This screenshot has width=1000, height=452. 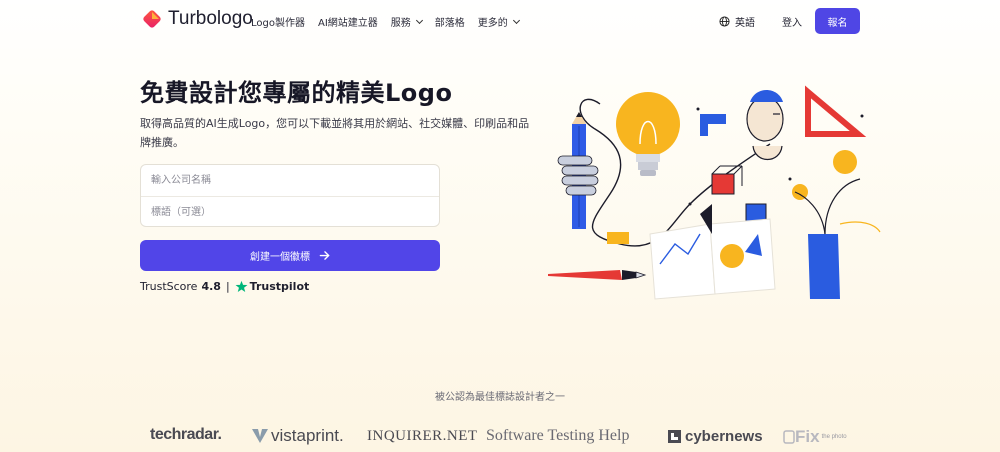 I want to click on login-link: 登入, so click(x=792, y=21).